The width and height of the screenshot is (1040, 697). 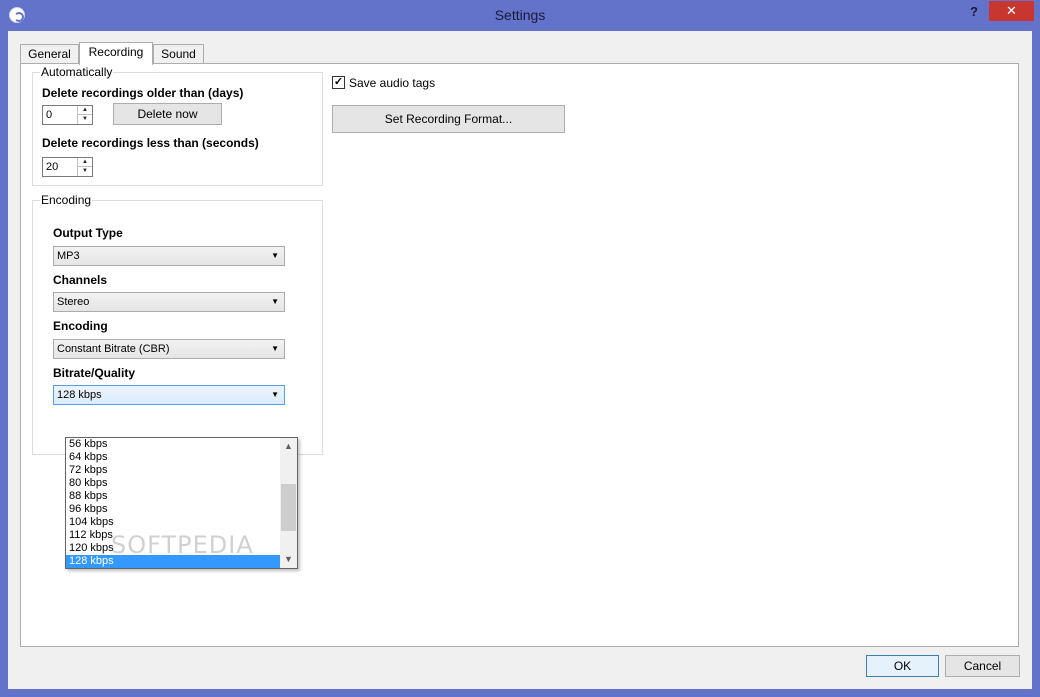 I want to click on output-type-label: Output Type, so click(x=88, y=233).